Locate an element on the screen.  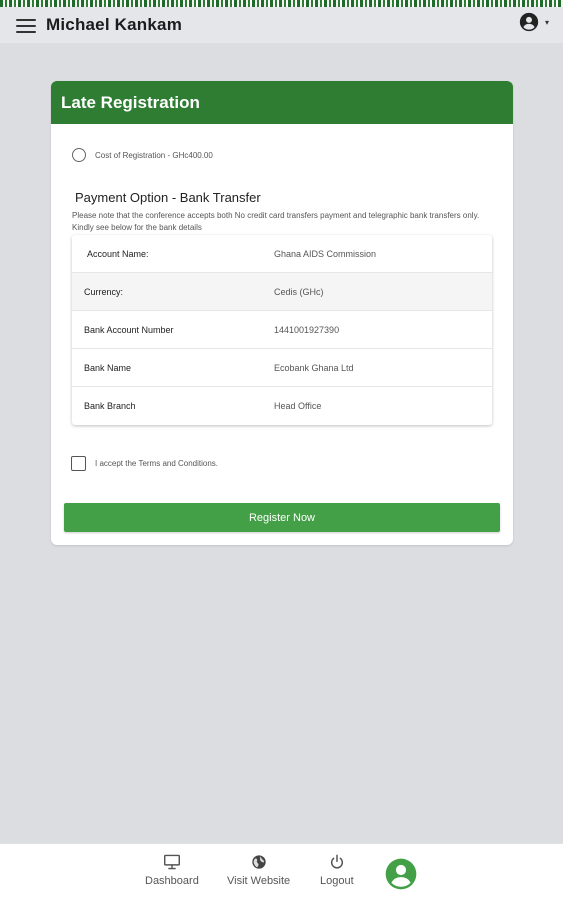
table-row-bank-branch: Bank Branch Head Office is located at coordinates (282, 406).